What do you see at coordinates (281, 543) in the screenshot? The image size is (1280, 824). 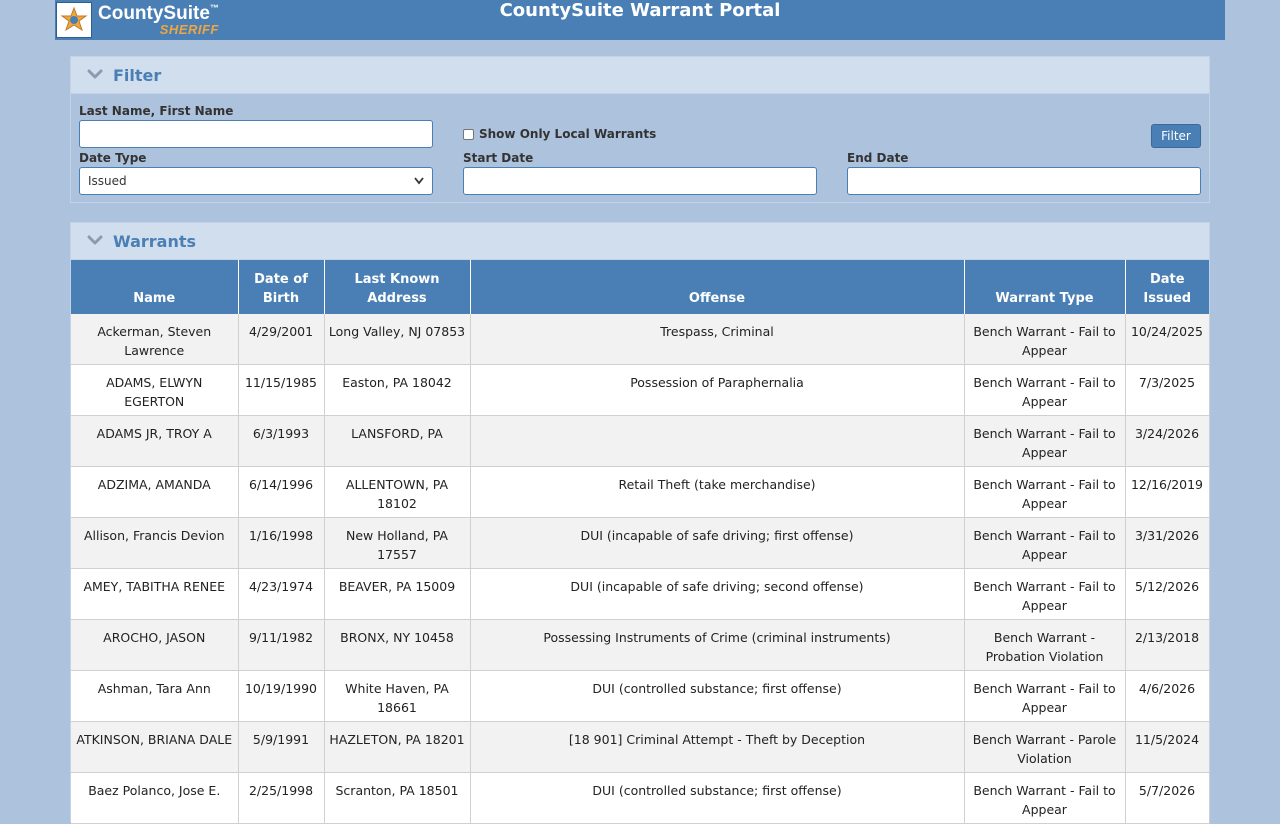 I see `cell-dob: 1/16/1998` at bounding box center [281, 543].